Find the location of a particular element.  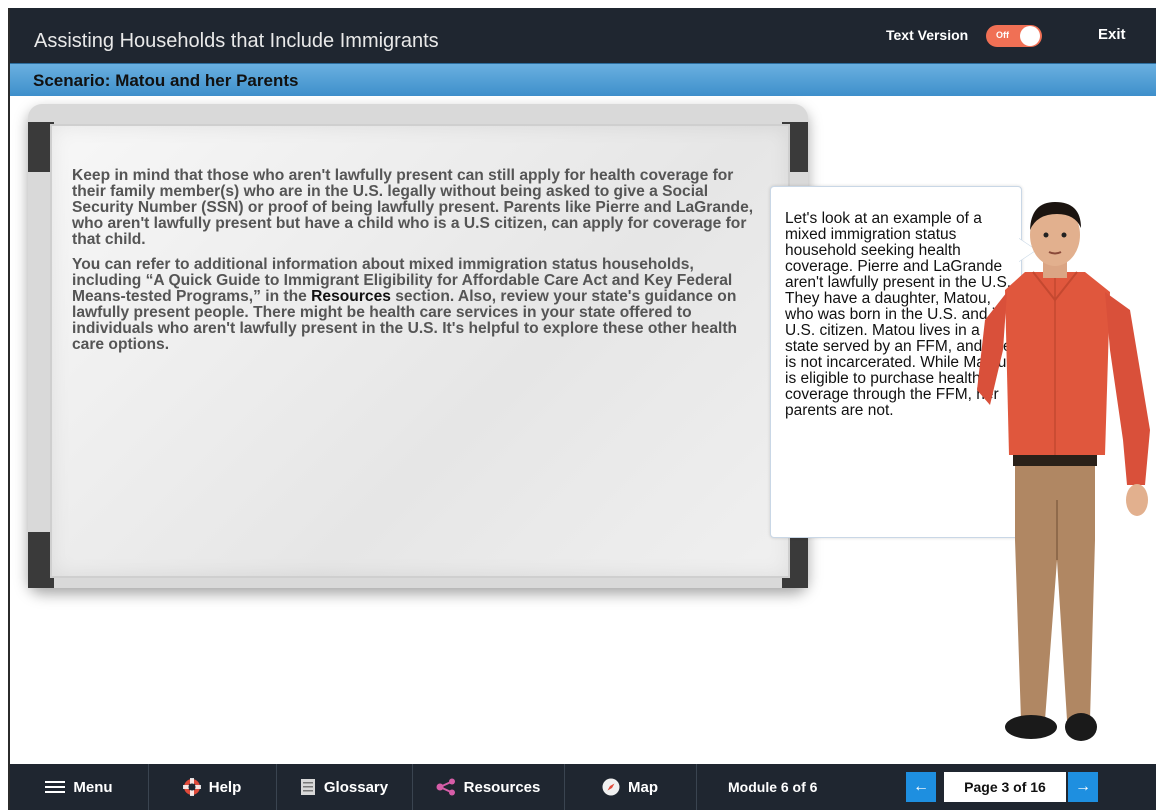

help-label: Help is located at coordinates (225, 787).